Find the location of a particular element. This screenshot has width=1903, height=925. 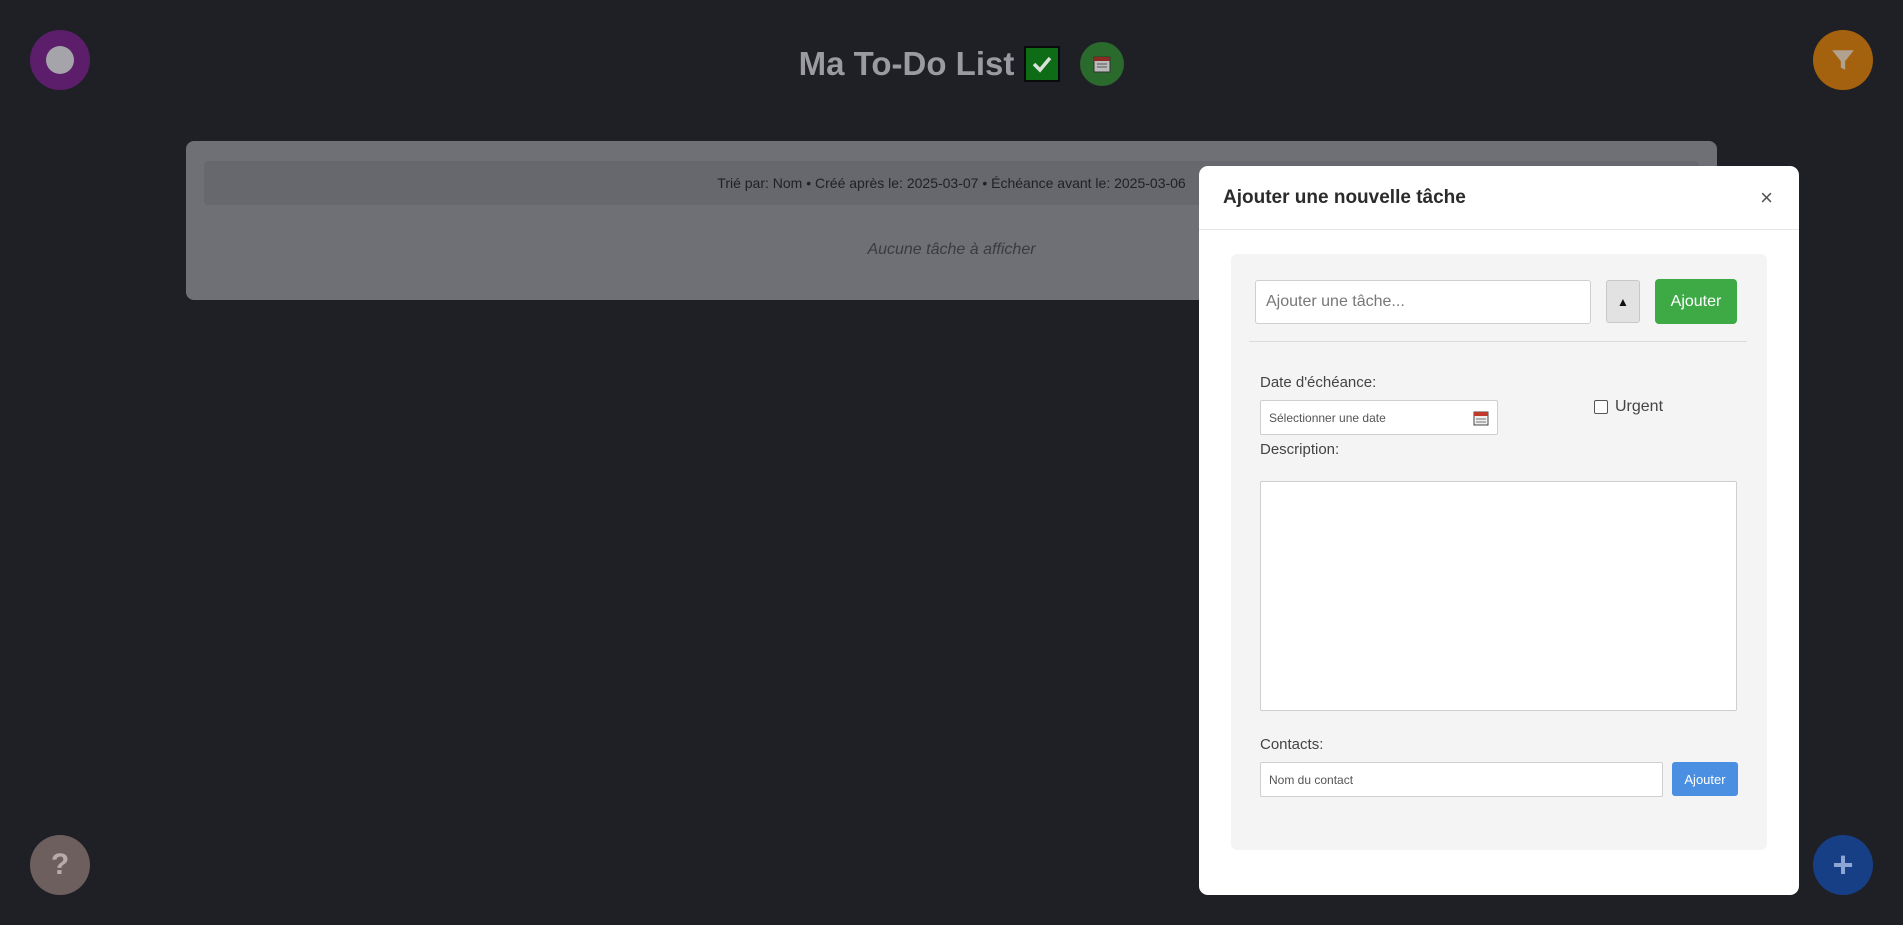

urgent-option: Urgent is located at coordinates (1628, 407).